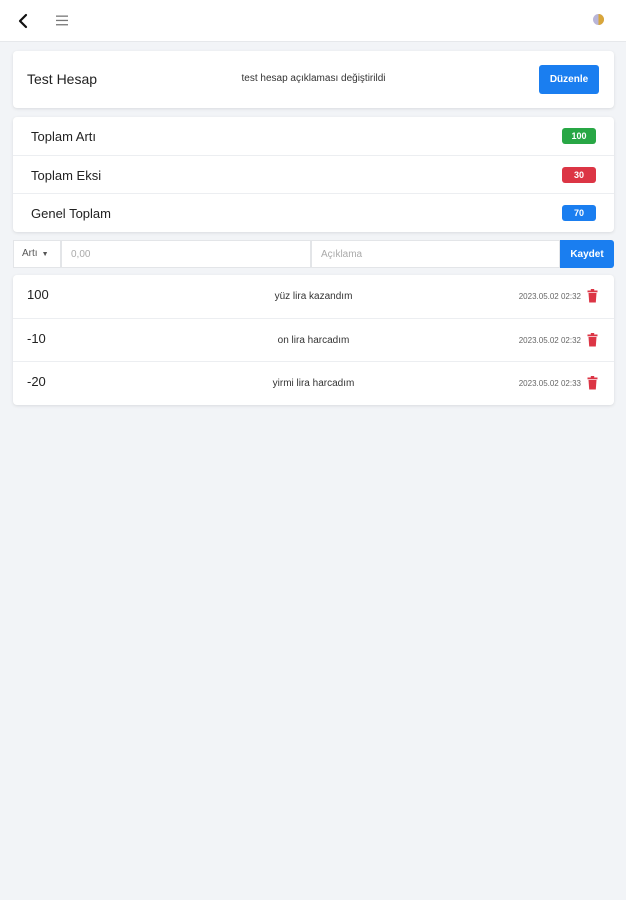 Image resolution: width=626 pixels, height=900 pixels. I want to click on list-item: 100 yüz lira kazandım 2023.05.02 02:32, so click(313, 296).